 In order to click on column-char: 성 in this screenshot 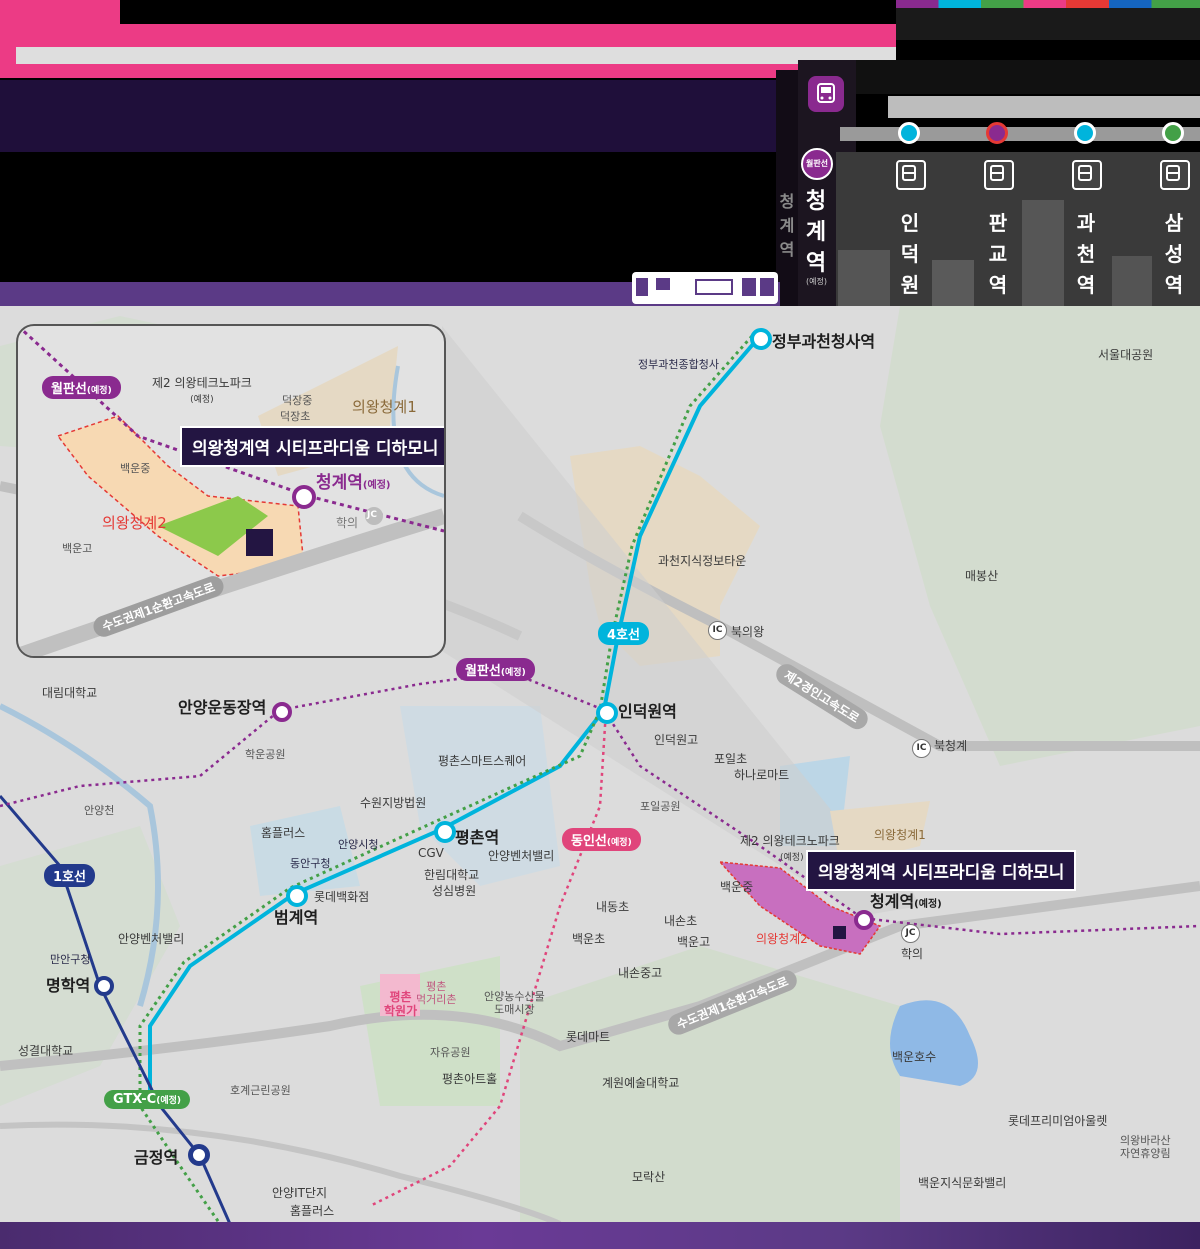, I will do `click(1174, 254)`.